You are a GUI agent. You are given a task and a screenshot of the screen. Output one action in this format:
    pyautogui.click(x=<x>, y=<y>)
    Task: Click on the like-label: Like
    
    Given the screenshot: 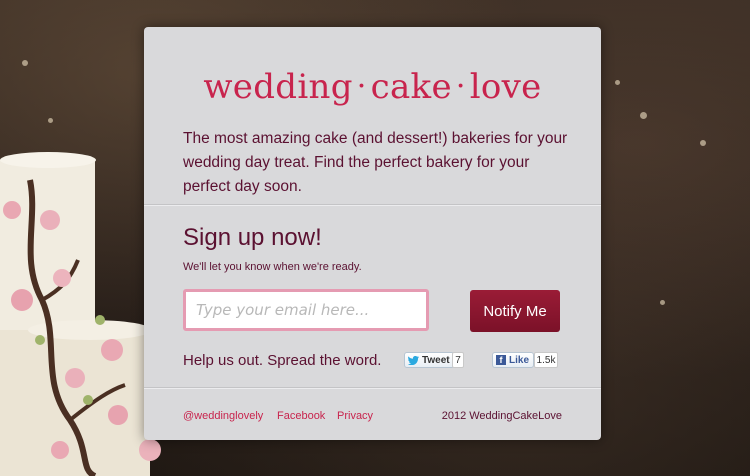 What is the action you would take?
    pyautogui.click(x=519, y=360)
    